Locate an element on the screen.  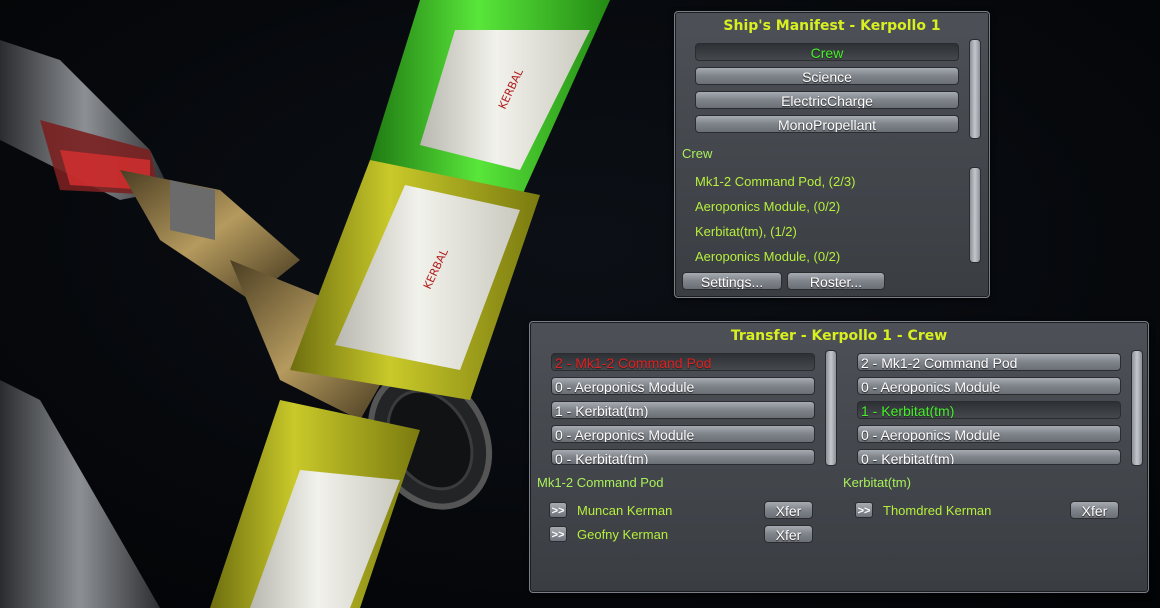
manifest-part-item: Kerbitat(tm), (1/2) is located at coordinates (746, 231).